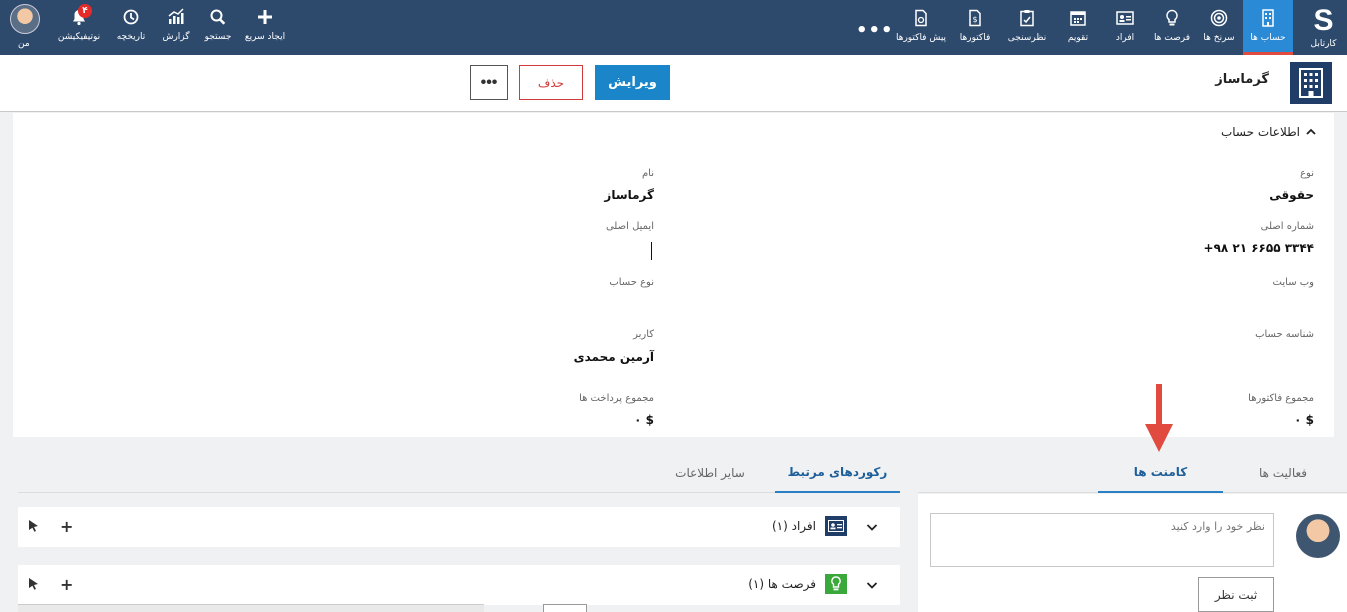 The width and height of the screenshot is (1347, 612). What do you see at coordinates (793, 526) in the screenshot?
I see `related-contacts-label: افراد (۱)` at bounding box center [793, 526].